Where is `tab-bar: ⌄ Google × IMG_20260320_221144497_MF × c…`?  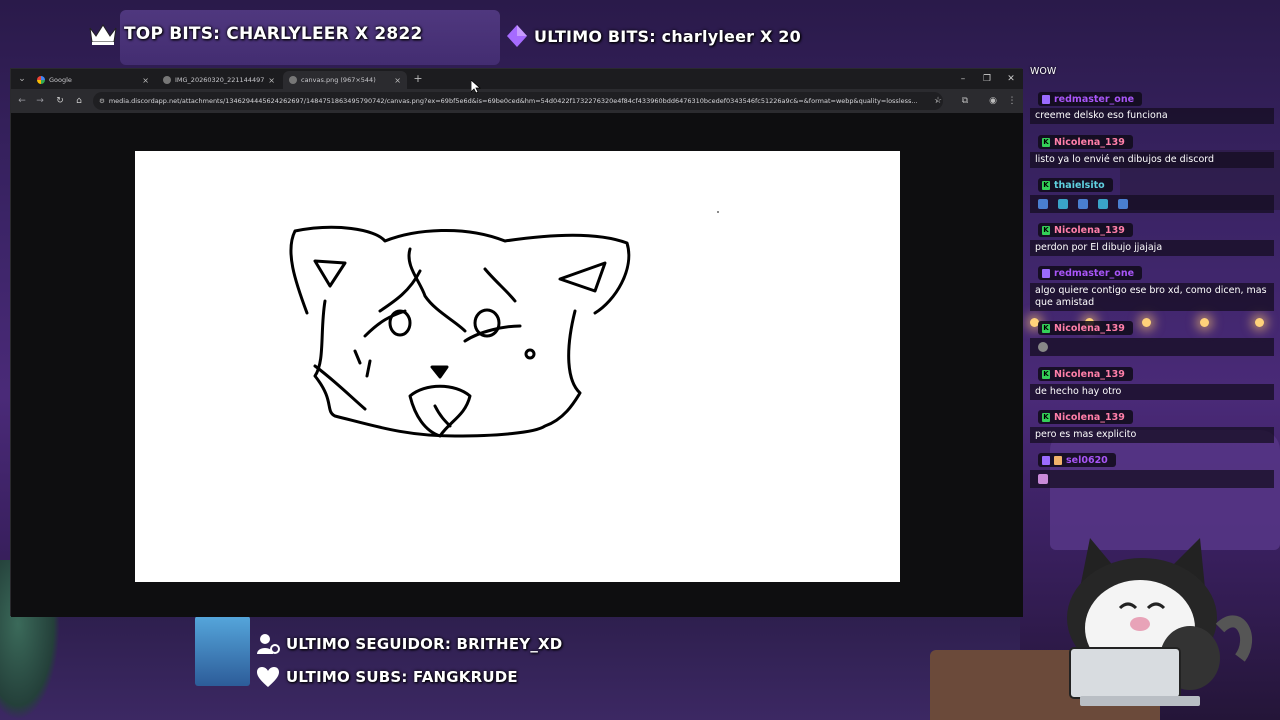
tab-bar: ⌄ Google × IMG_20260320_221144497_MF × c… is located at coordinates (517, 79).